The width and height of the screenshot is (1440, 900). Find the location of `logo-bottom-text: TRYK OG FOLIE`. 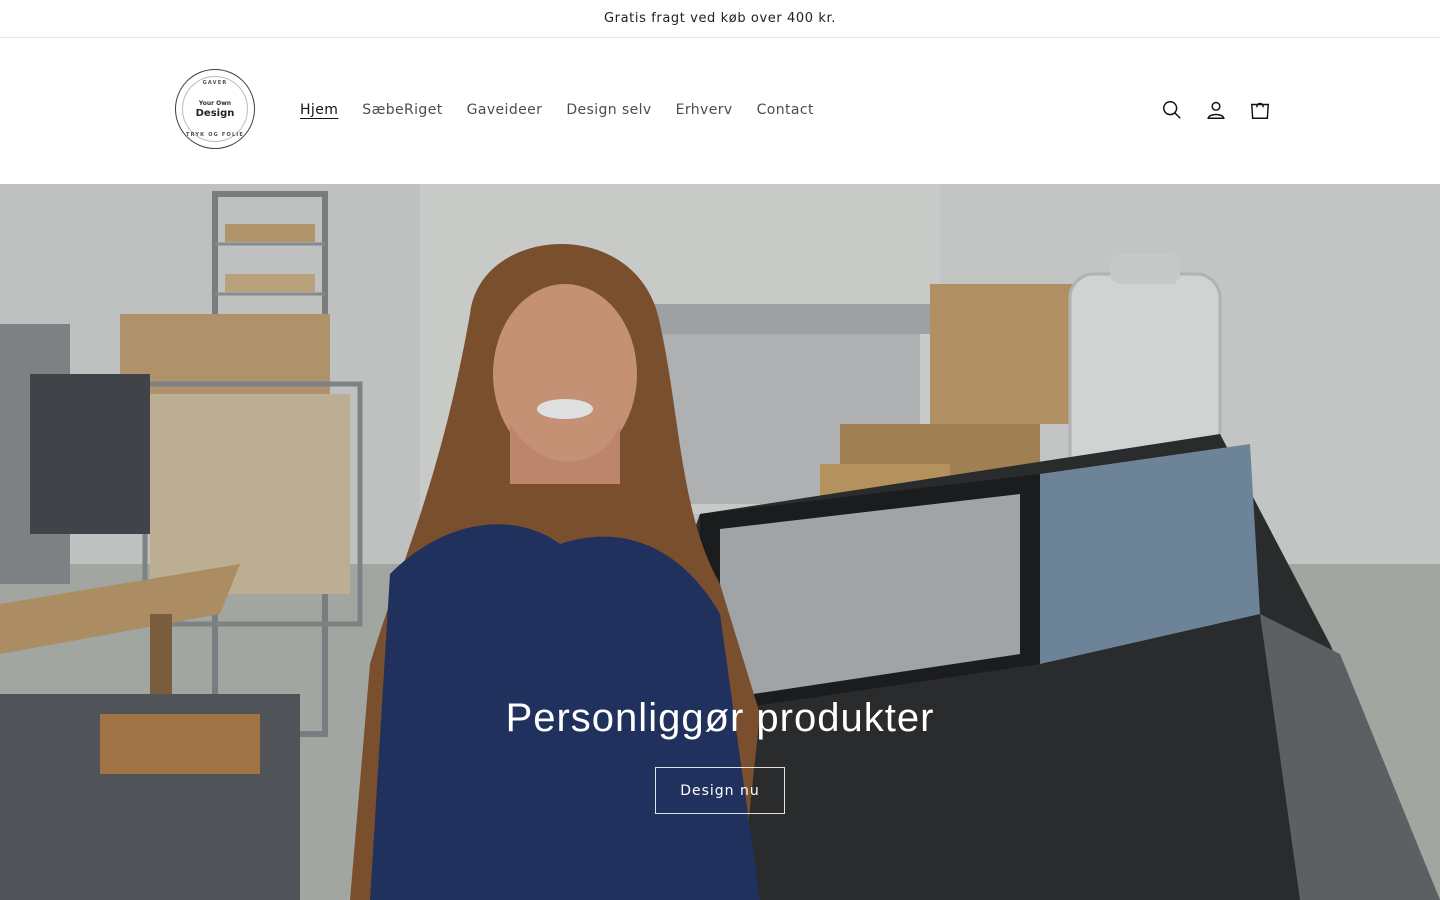

logo-bottom-text: TRYK OG FOLIE is located at coordinates (215, 135).